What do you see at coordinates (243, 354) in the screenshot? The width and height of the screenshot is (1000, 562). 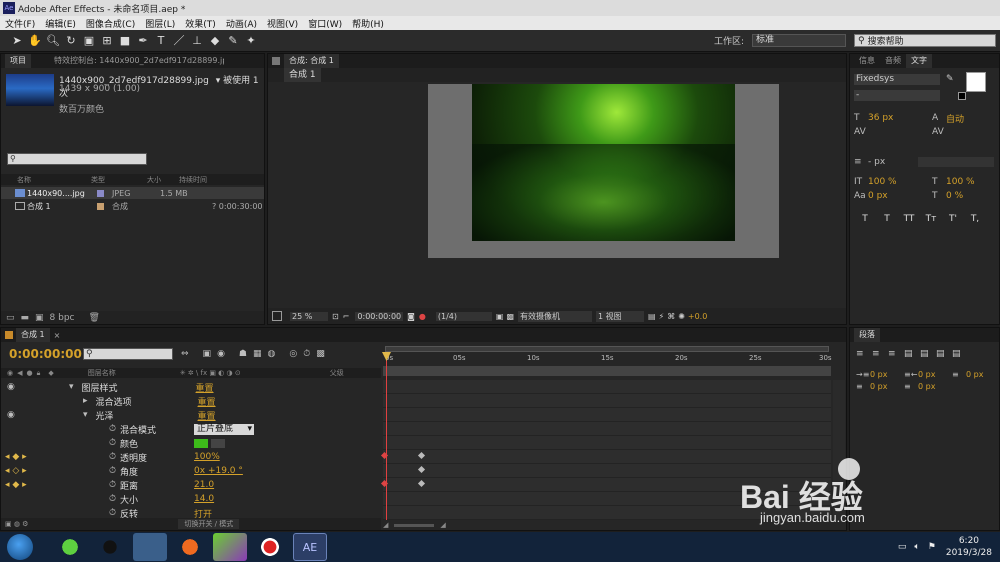 I see `shy-icon: ☗` at bounding box center [243, 354].